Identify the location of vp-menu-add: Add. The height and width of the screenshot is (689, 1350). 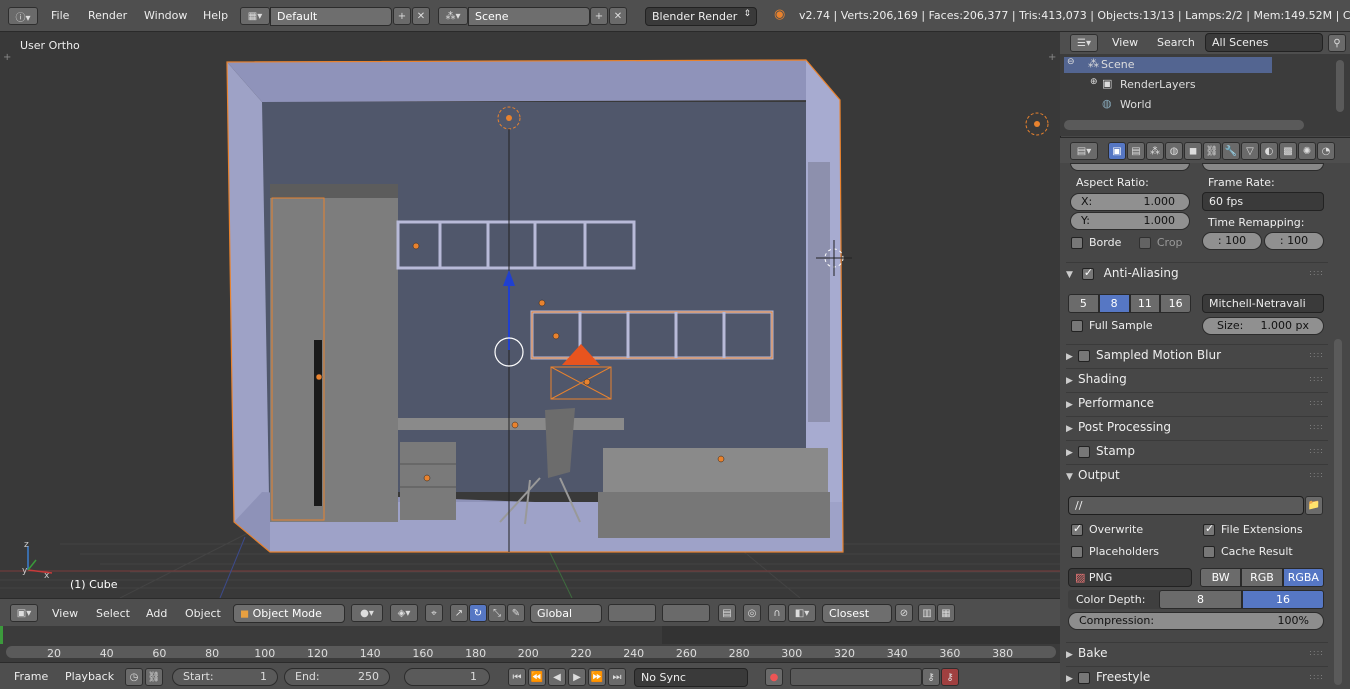
(156, 613).